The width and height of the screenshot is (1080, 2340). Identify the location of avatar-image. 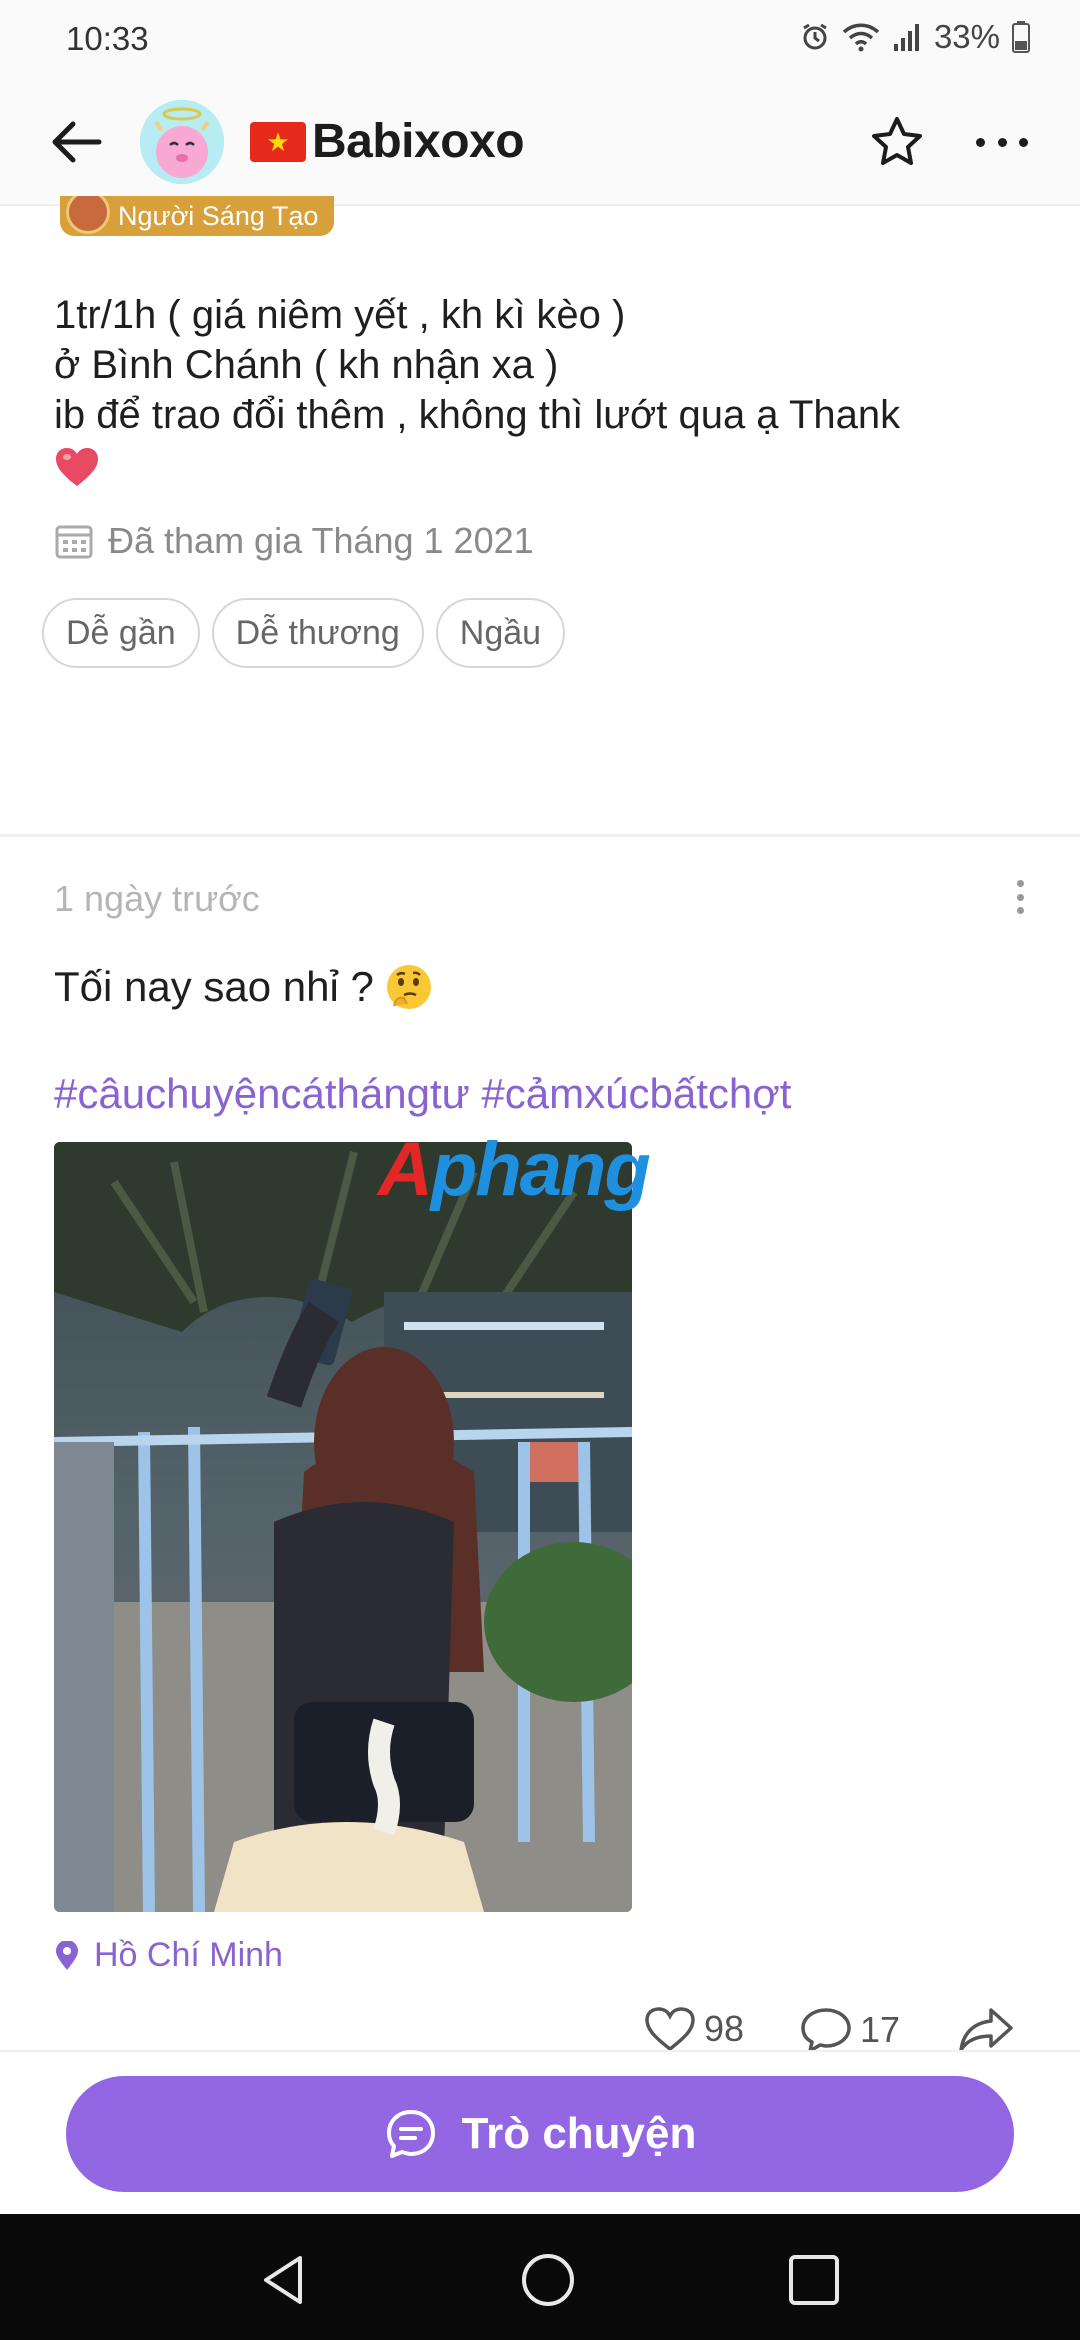
(182, 142).